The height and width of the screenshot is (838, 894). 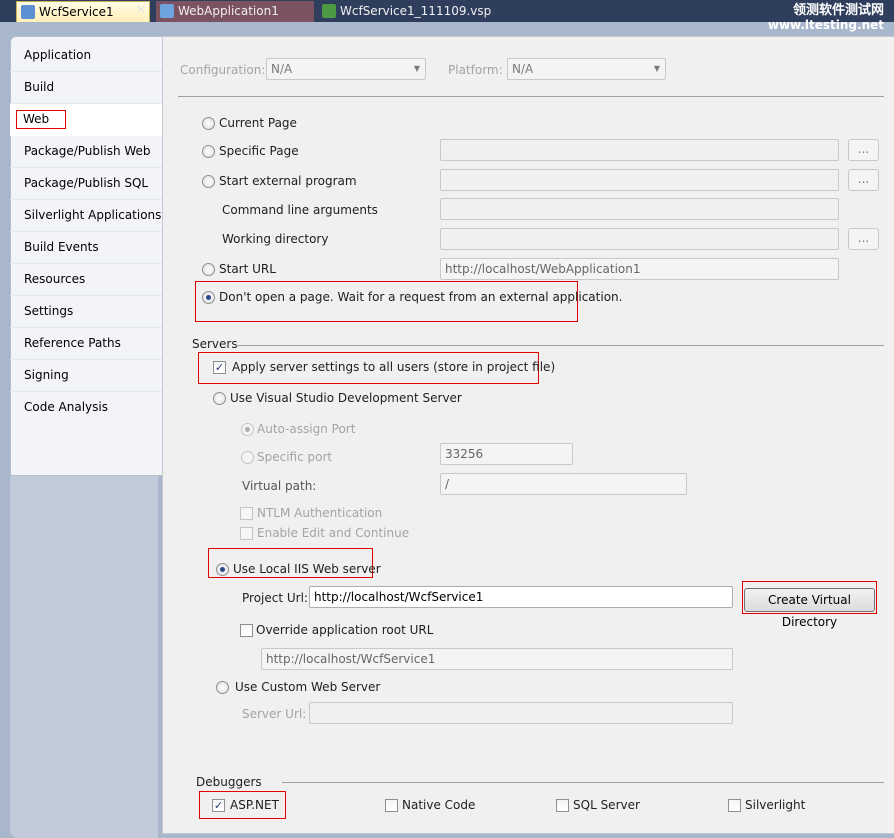 What do you see at coordinates (275, 239) in the screenshot?
I see `working-directory-label: Working directory` at bounding box center [275, 239].